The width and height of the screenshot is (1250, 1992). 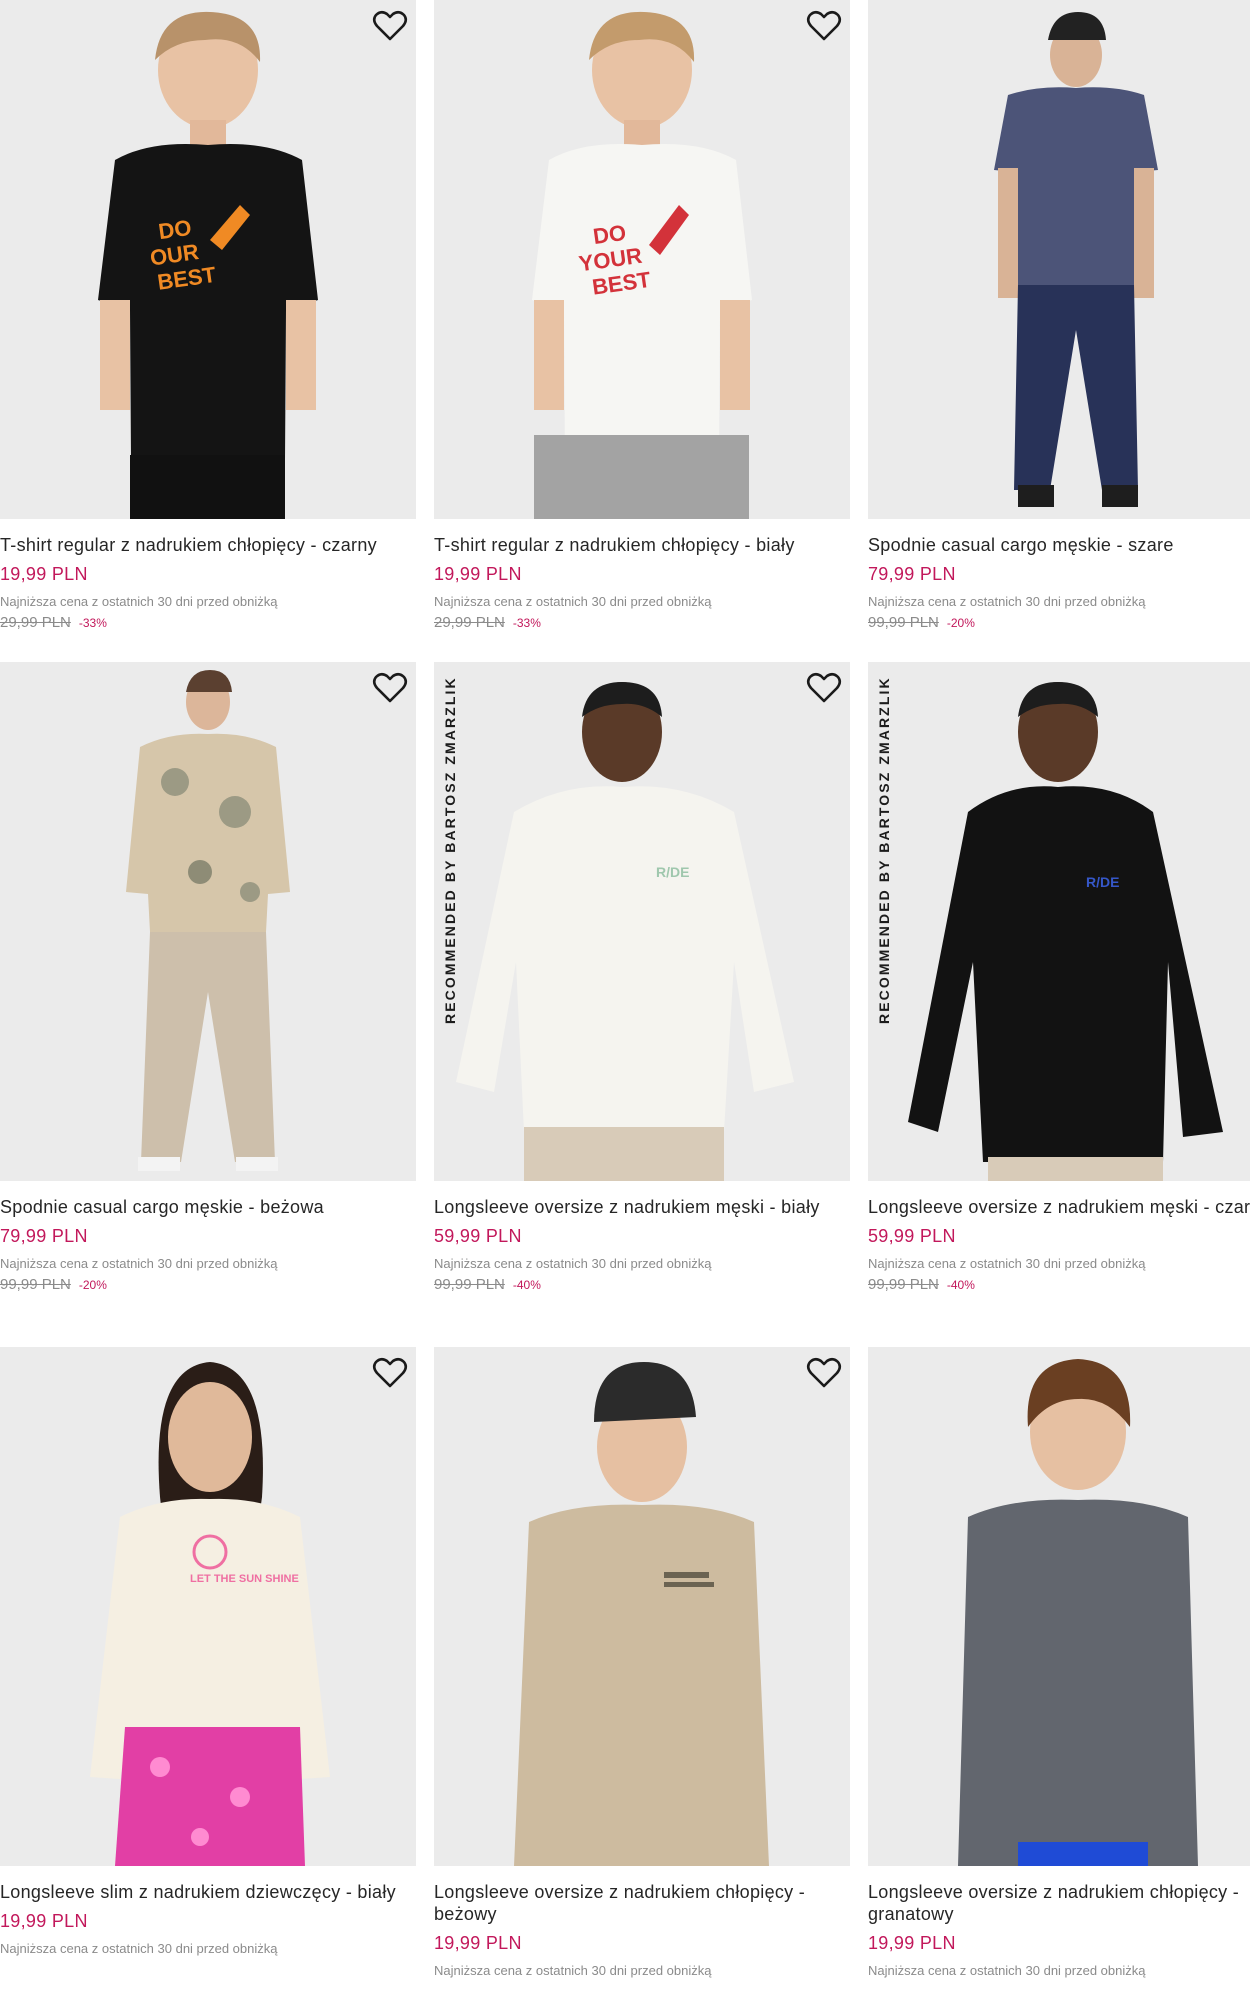 I want to click on svg-text: LET THE SUN SHINE, so click(x=244, y=1579).